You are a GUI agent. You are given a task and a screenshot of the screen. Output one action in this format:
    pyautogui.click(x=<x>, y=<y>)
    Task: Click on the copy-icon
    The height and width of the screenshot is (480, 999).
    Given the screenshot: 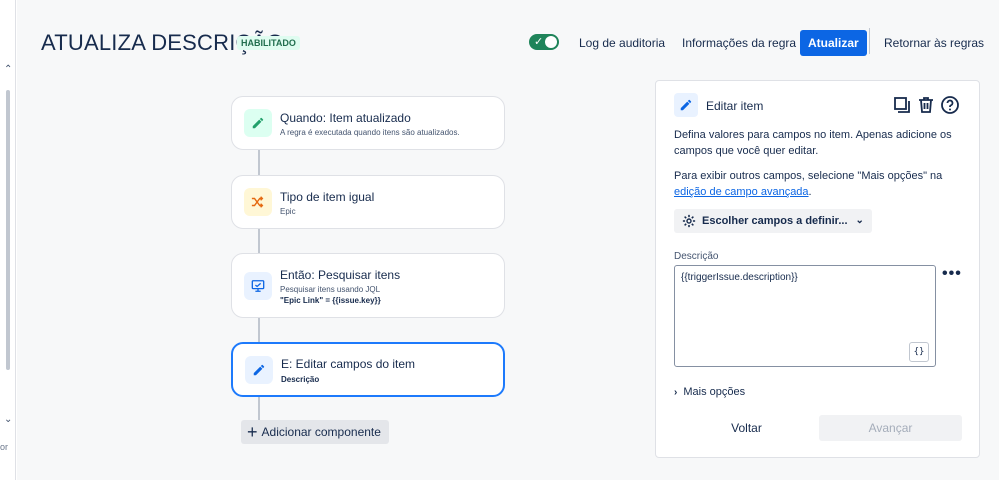 What is the action you would take?
    pyautogui.click(x=902, y=105)
    